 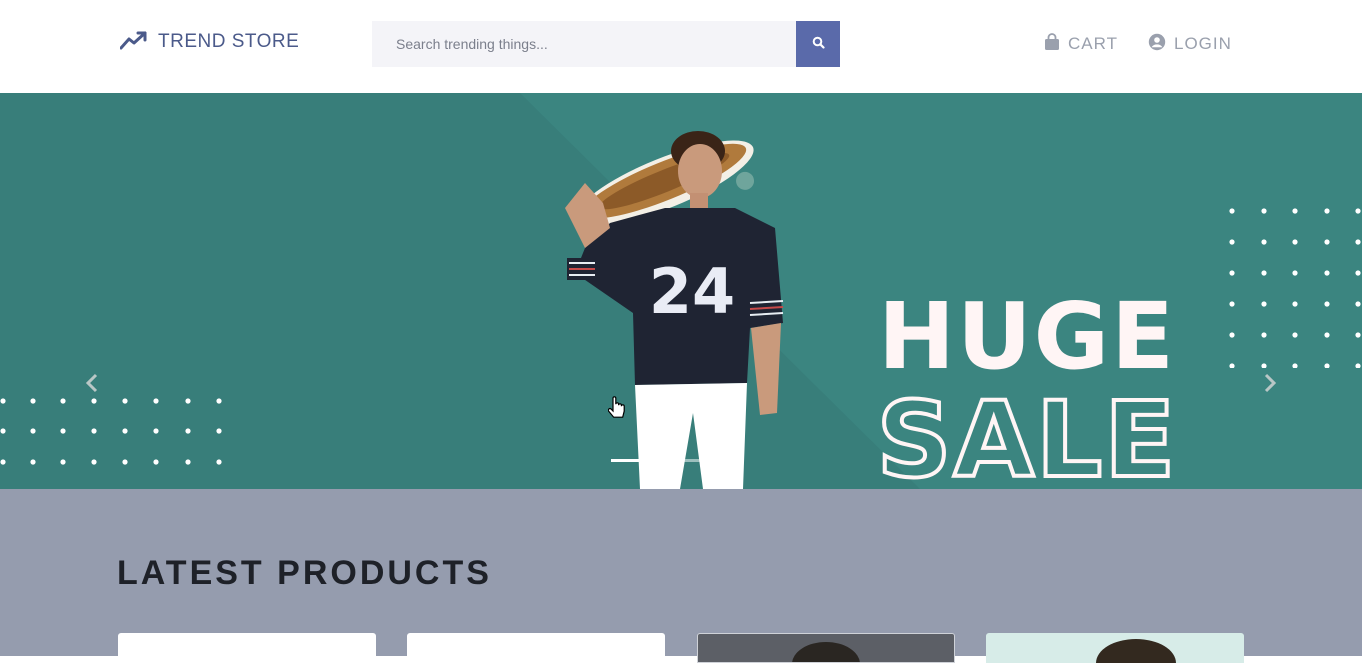 What do you see at coordinates (133, 42) in the screenshot?
I see `trending-up-icon` at bounding box center [133, 42].